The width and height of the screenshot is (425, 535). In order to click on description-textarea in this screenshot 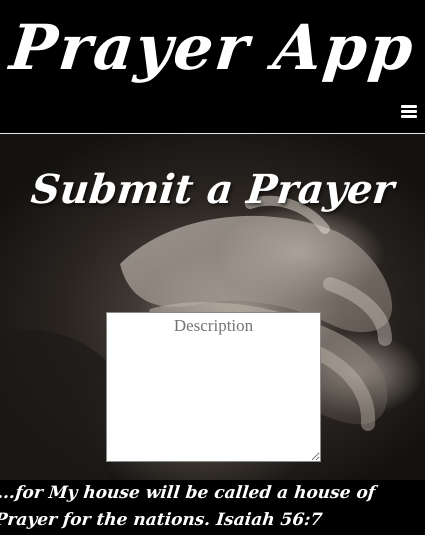, I will do `click(213, 387)`.